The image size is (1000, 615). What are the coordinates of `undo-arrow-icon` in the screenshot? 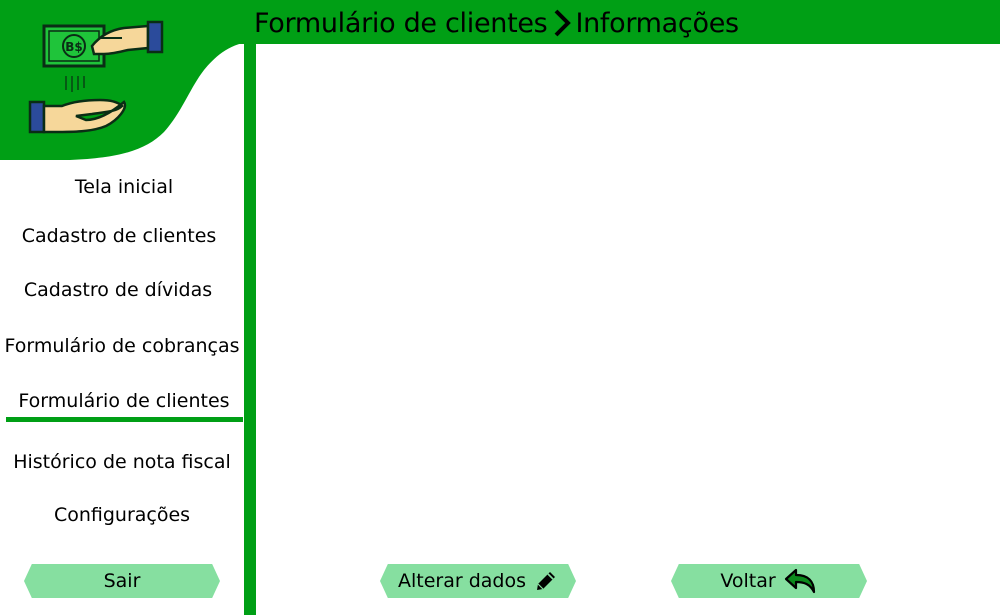 It's located at (801, 581).